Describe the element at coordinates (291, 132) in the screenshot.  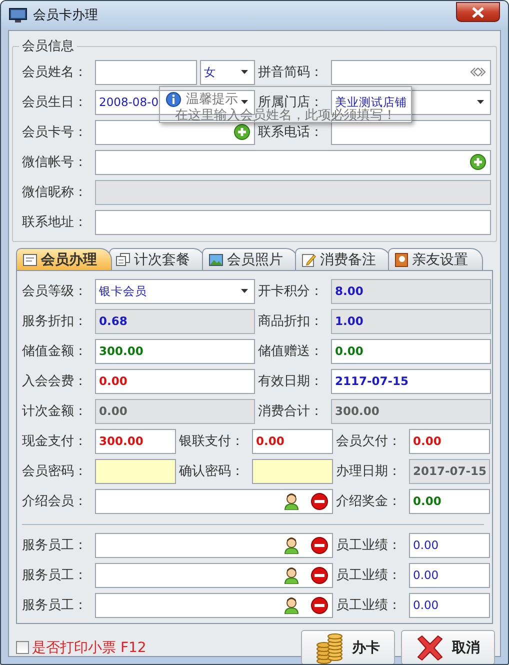
I see `field-label: 联系电话：` at that location.